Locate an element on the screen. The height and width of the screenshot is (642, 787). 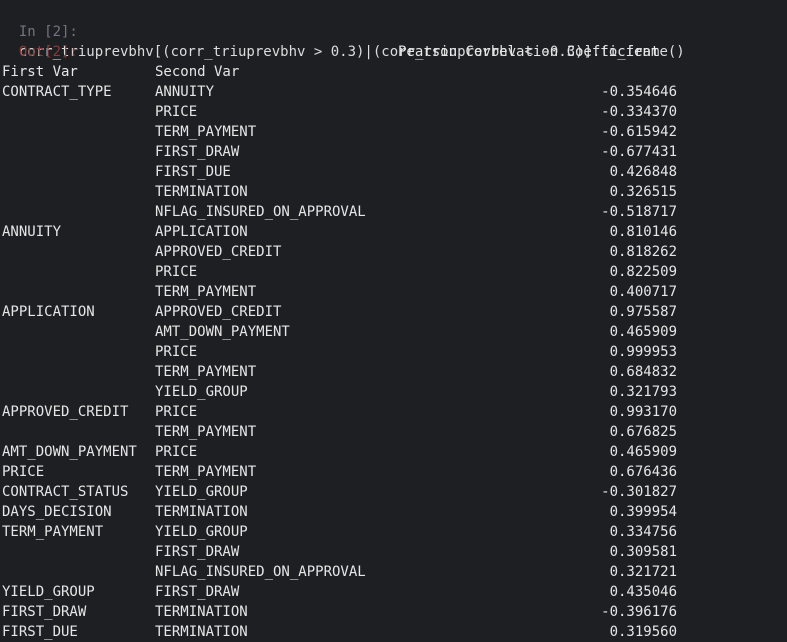
first-var-cell: CONTRACT_TYPE is located at coordinates (57, 92).